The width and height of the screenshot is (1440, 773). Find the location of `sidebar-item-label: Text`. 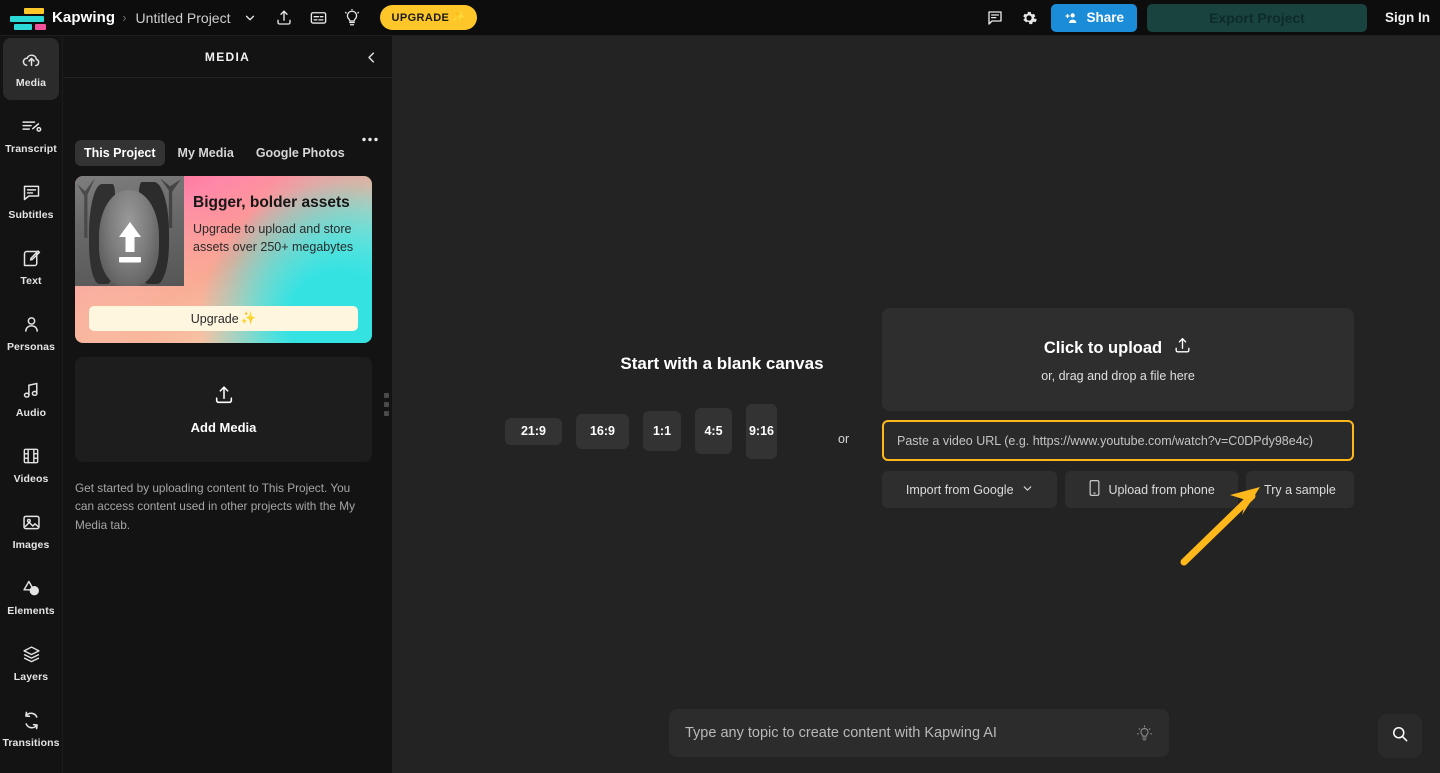

sidebar-item-label: Text is located at coordinates (31, 281).